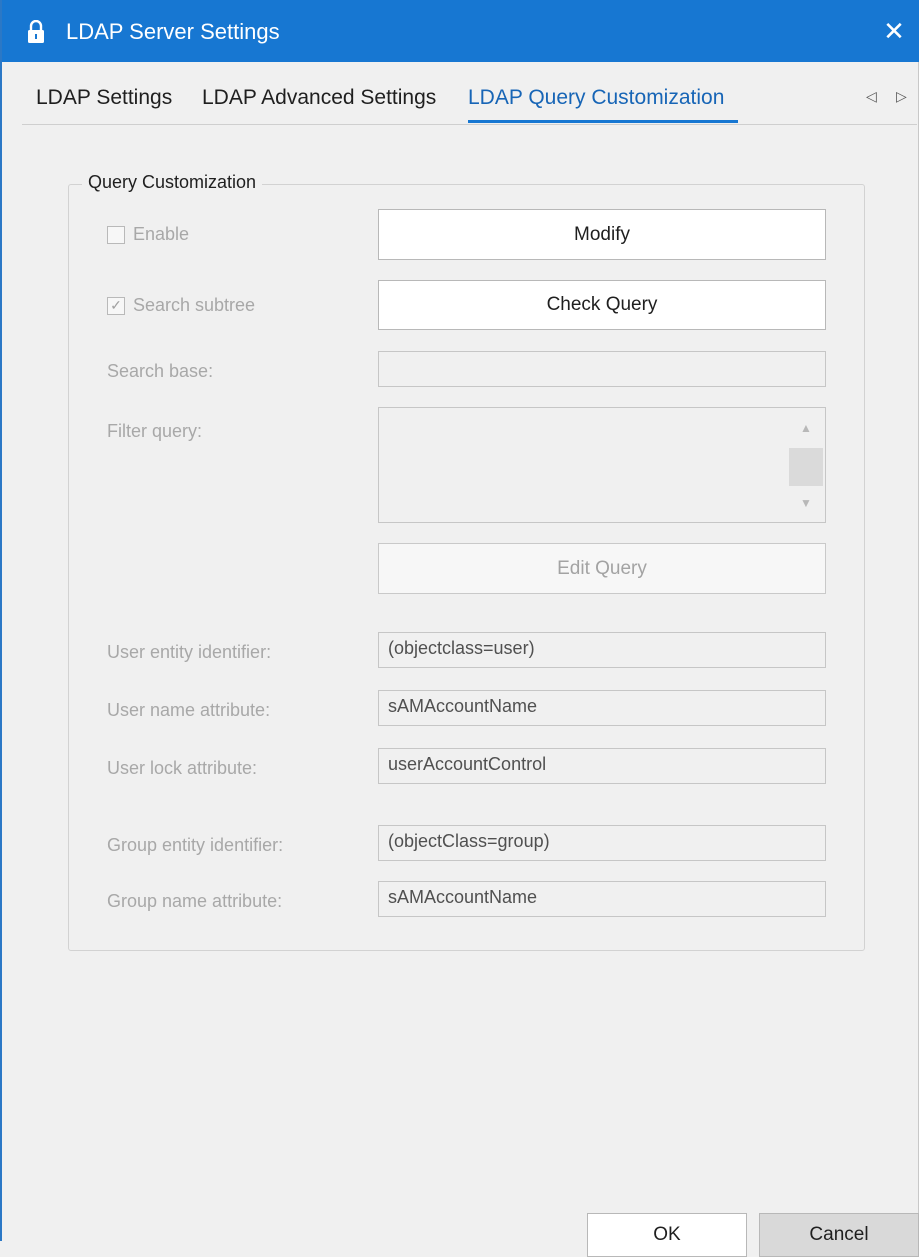 This screenshot has height=1257, width=919. I want to click on user-name-attribute-label: User name attribute:, so click(189, 710).